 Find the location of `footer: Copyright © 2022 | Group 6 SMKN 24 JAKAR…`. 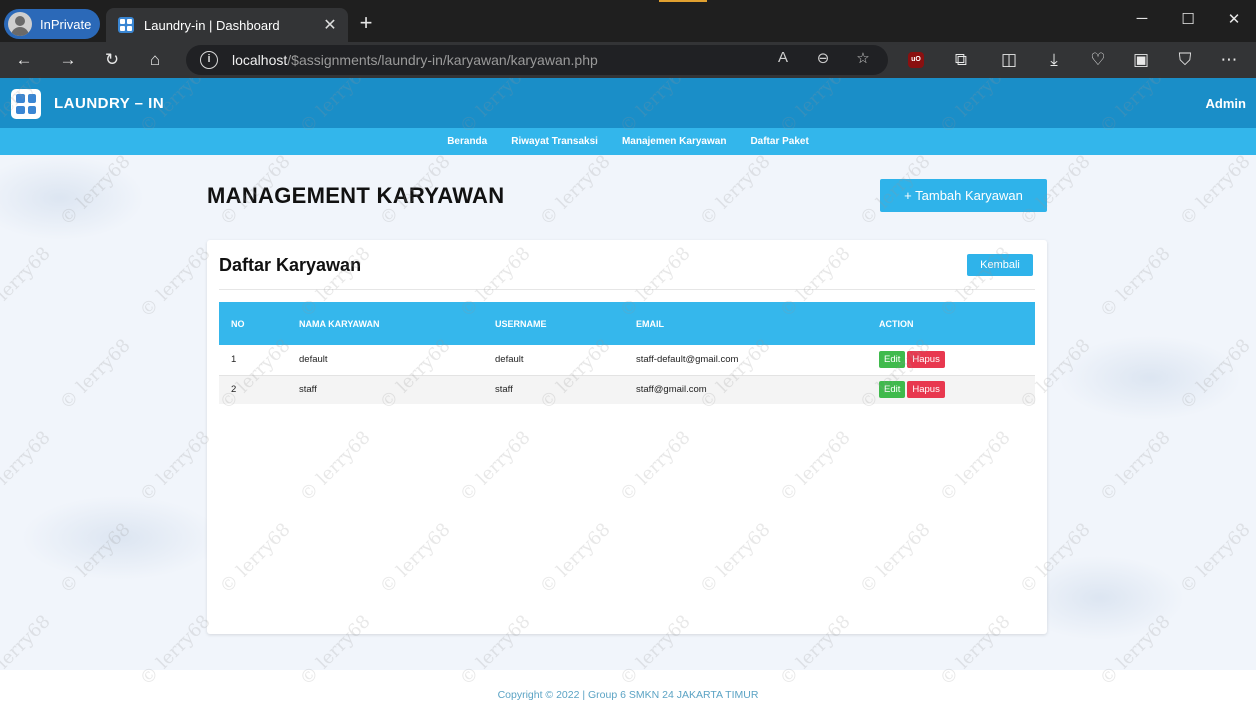

footer: Copyright © 2022 | Group 6 SMKN 24 JAKAR… is located at coordinates (628, 690).